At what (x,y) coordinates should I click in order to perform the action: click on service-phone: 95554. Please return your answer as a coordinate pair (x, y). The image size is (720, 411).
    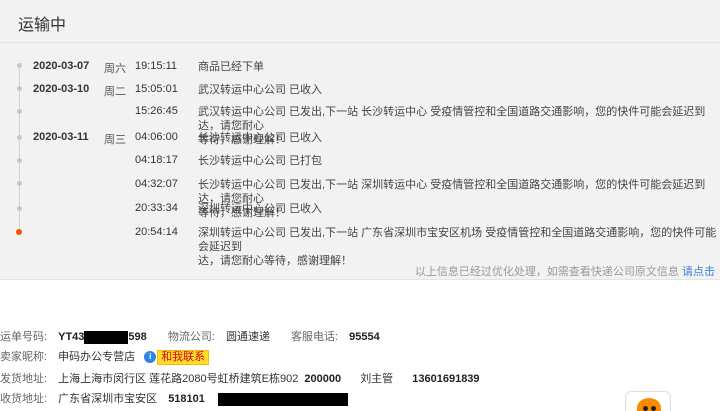
    Looking at the image, I should click on (364, 337).